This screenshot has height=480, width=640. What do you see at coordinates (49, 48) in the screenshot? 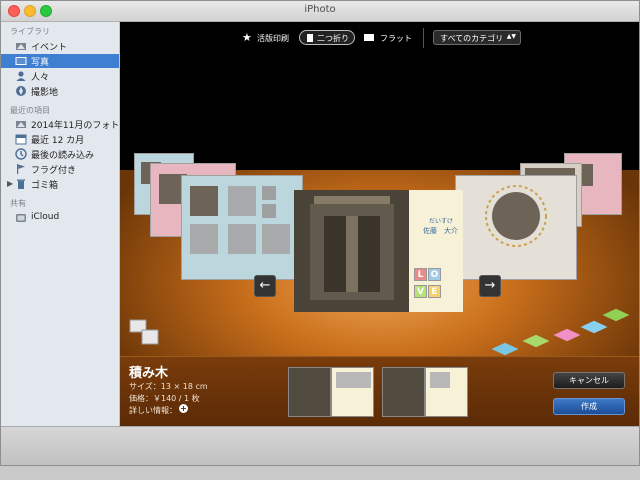
I see `sidebar-item-label: イベント` at bounding box center [49, 48].